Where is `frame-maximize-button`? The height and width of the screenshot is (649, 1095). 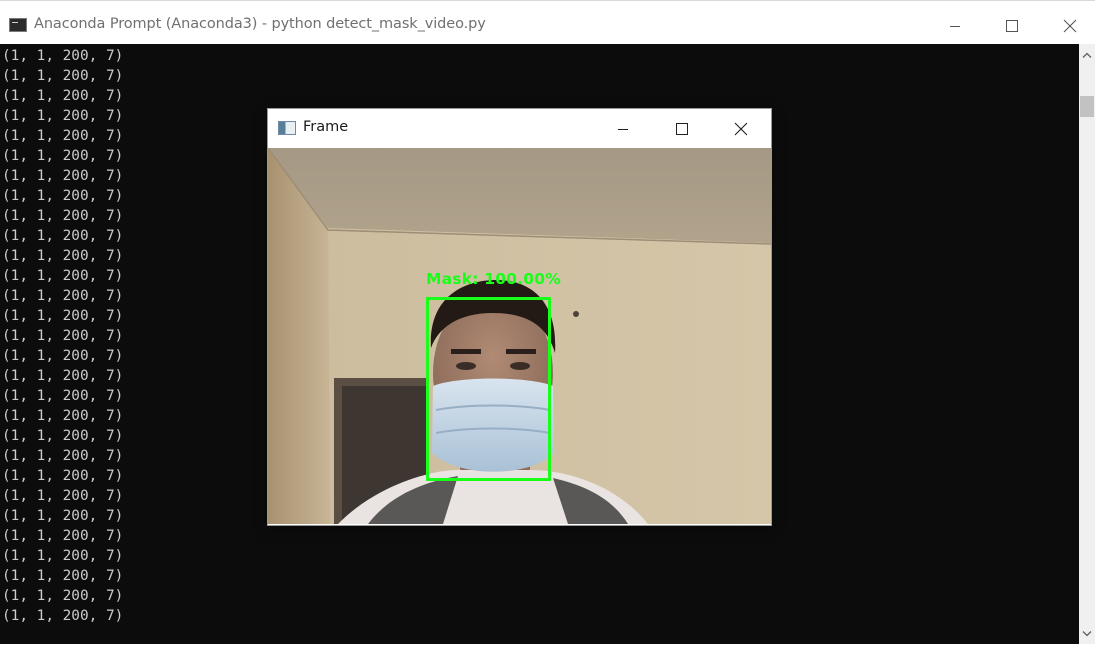 frame-maximize-button is located at coordinates (682, 128).